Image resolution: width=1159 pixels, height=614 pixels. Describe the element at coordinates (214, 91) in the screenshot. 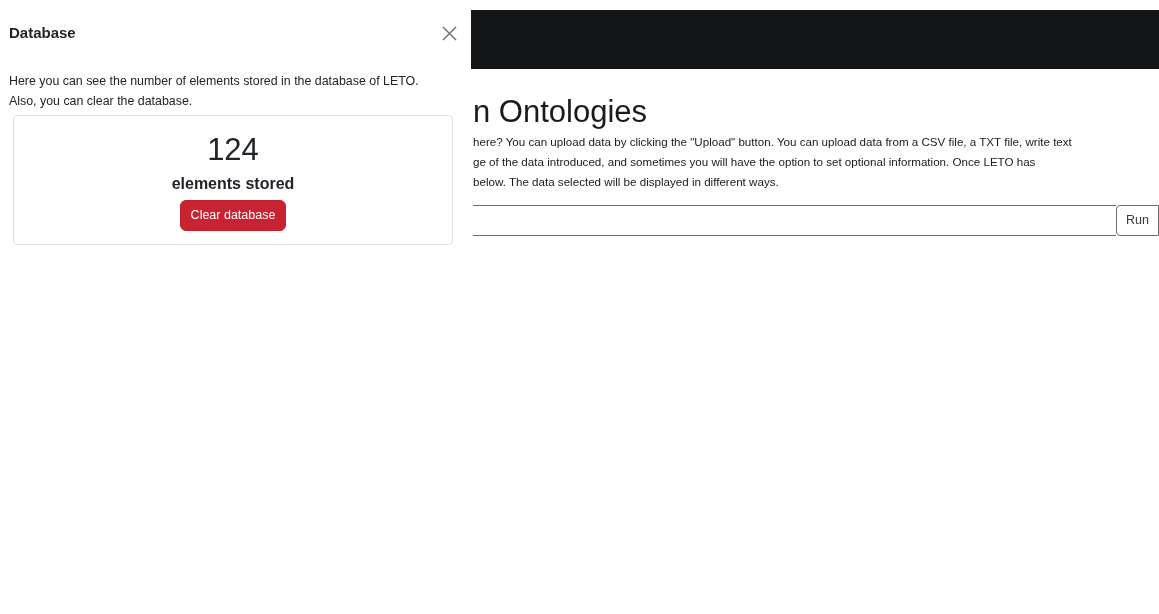

I see `panel-description: Here you can see the number of elements stored in the database of LETO. Also, you can clear the database.` at that location.